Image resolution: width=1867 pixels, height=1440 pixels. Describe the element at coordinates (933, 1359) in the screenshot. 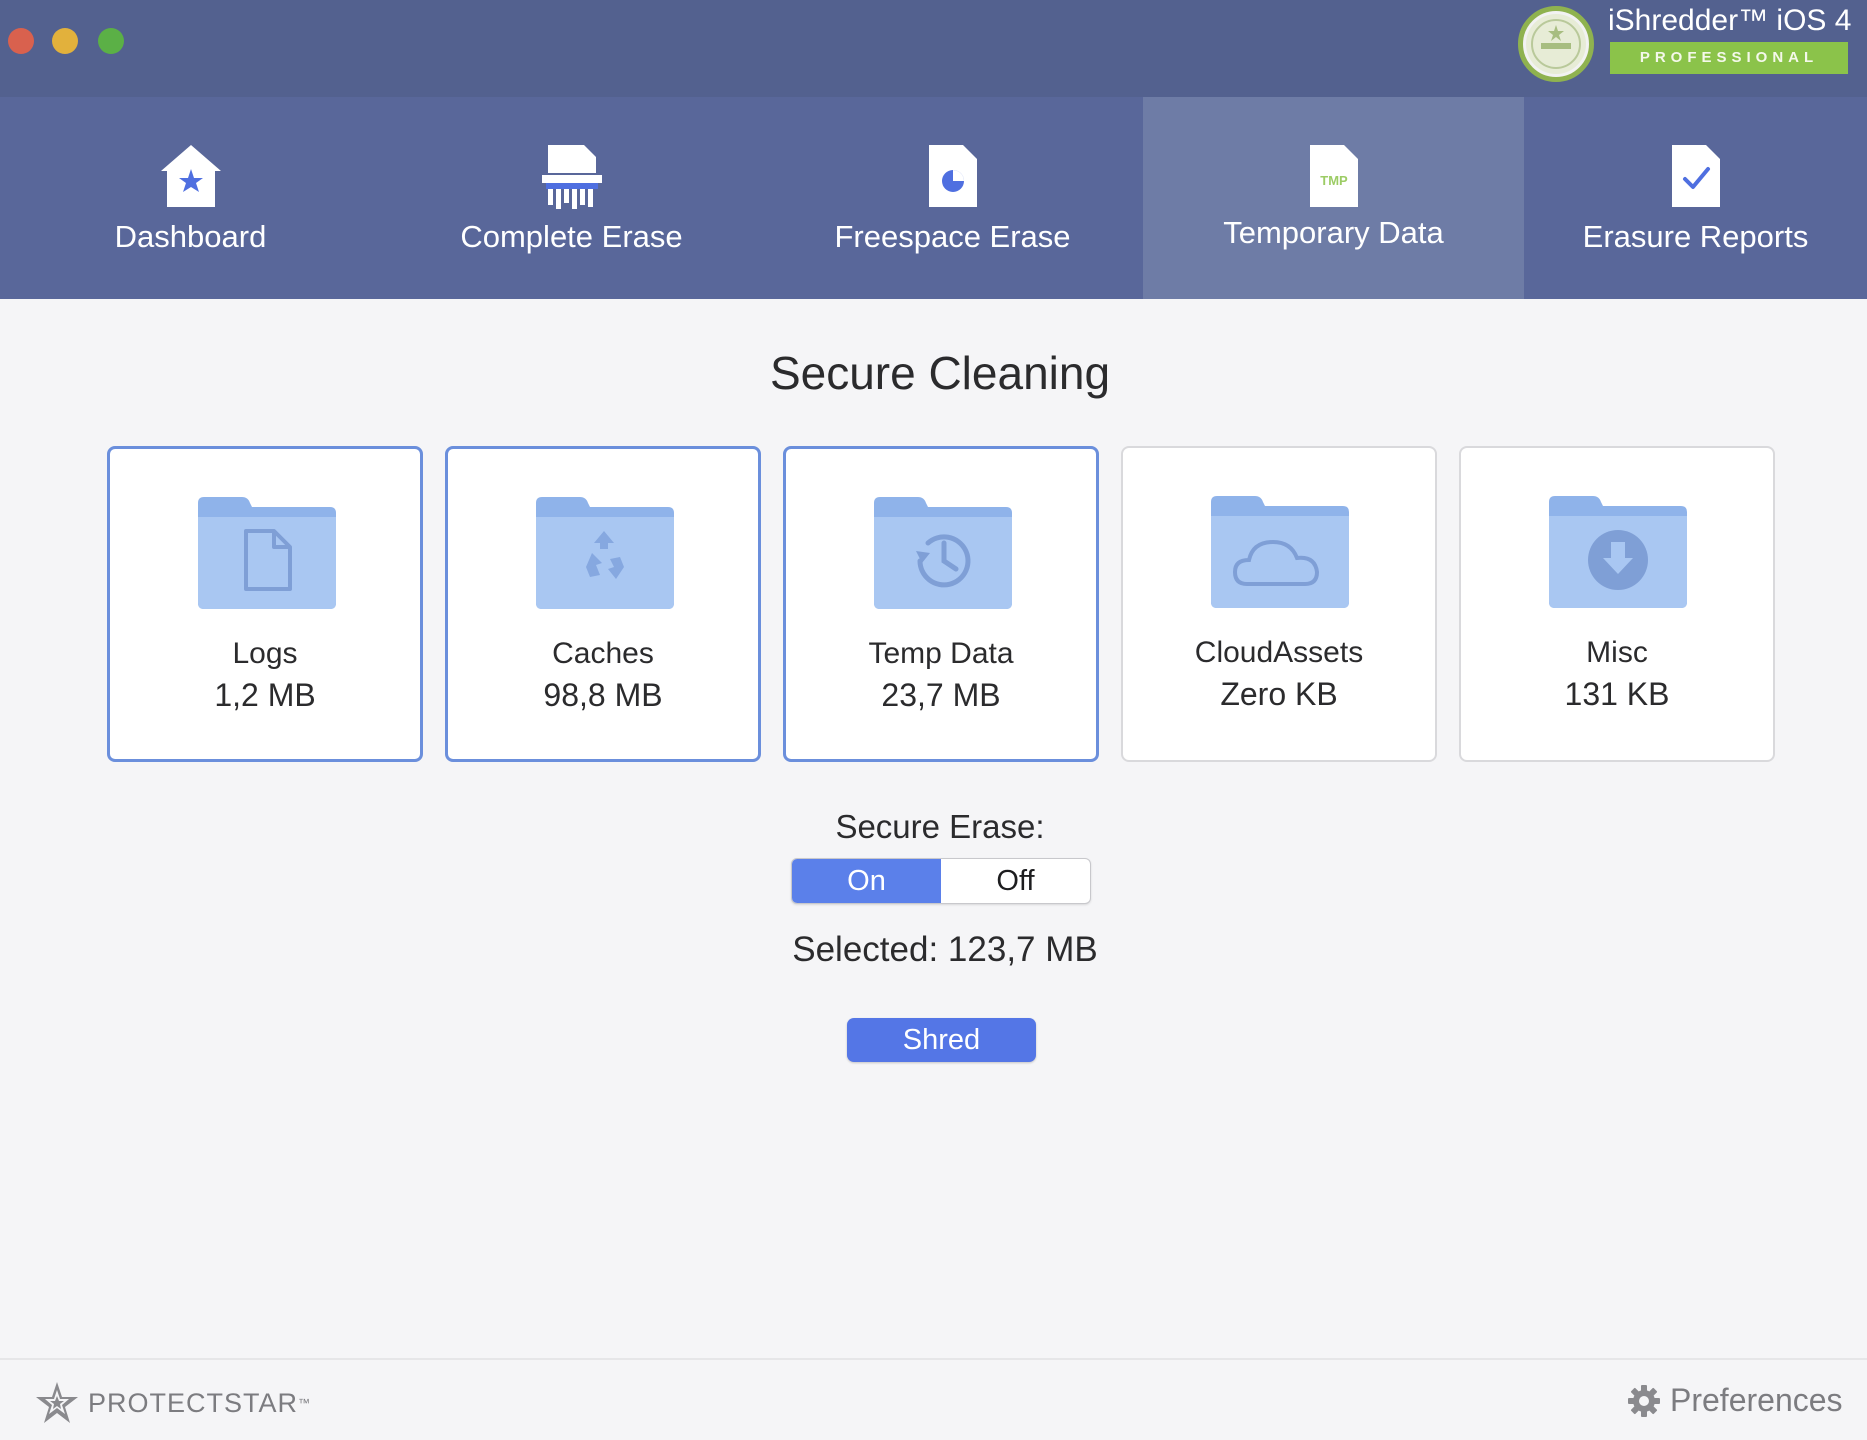

I see `footer-divider` at that location.